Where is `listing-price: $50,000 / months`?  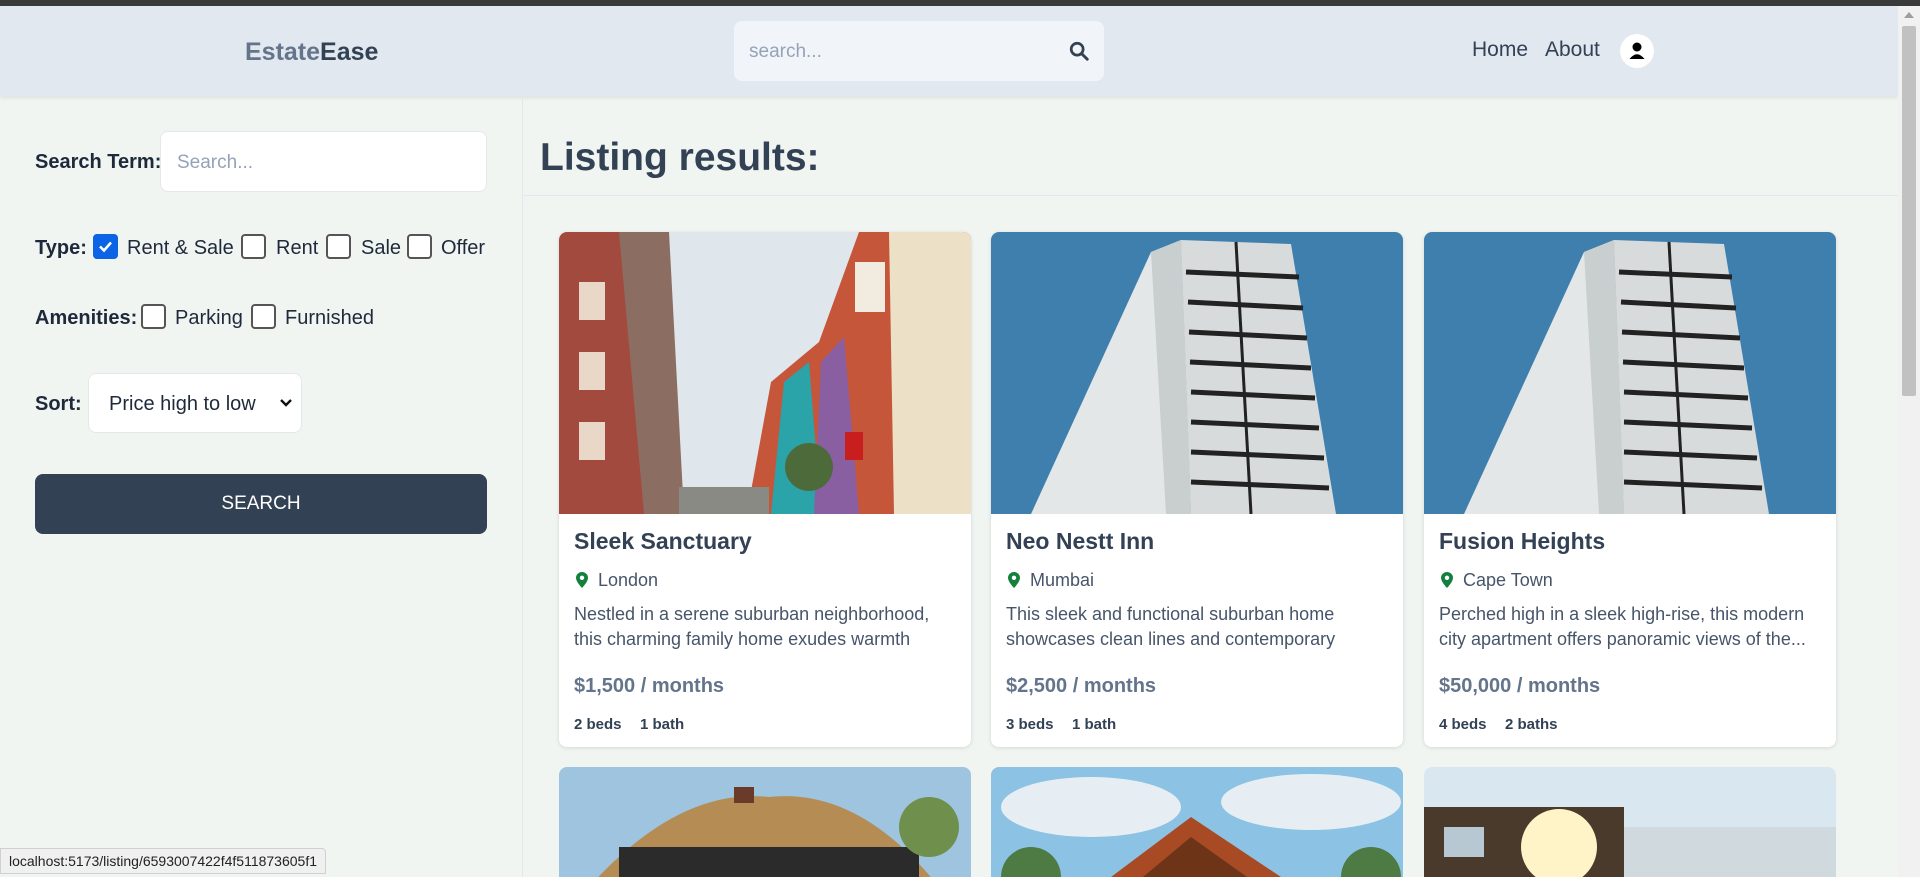 listing-price: $50,000 / months is located at coordinates (1520, 686).